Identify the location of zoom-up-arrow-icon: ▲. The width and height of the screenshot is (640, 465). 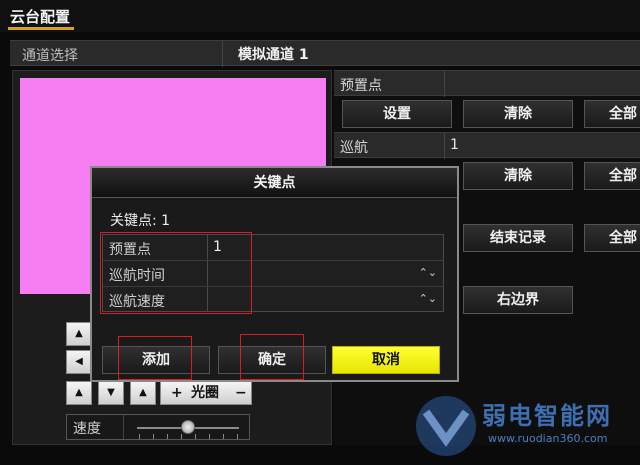
(79, 393).